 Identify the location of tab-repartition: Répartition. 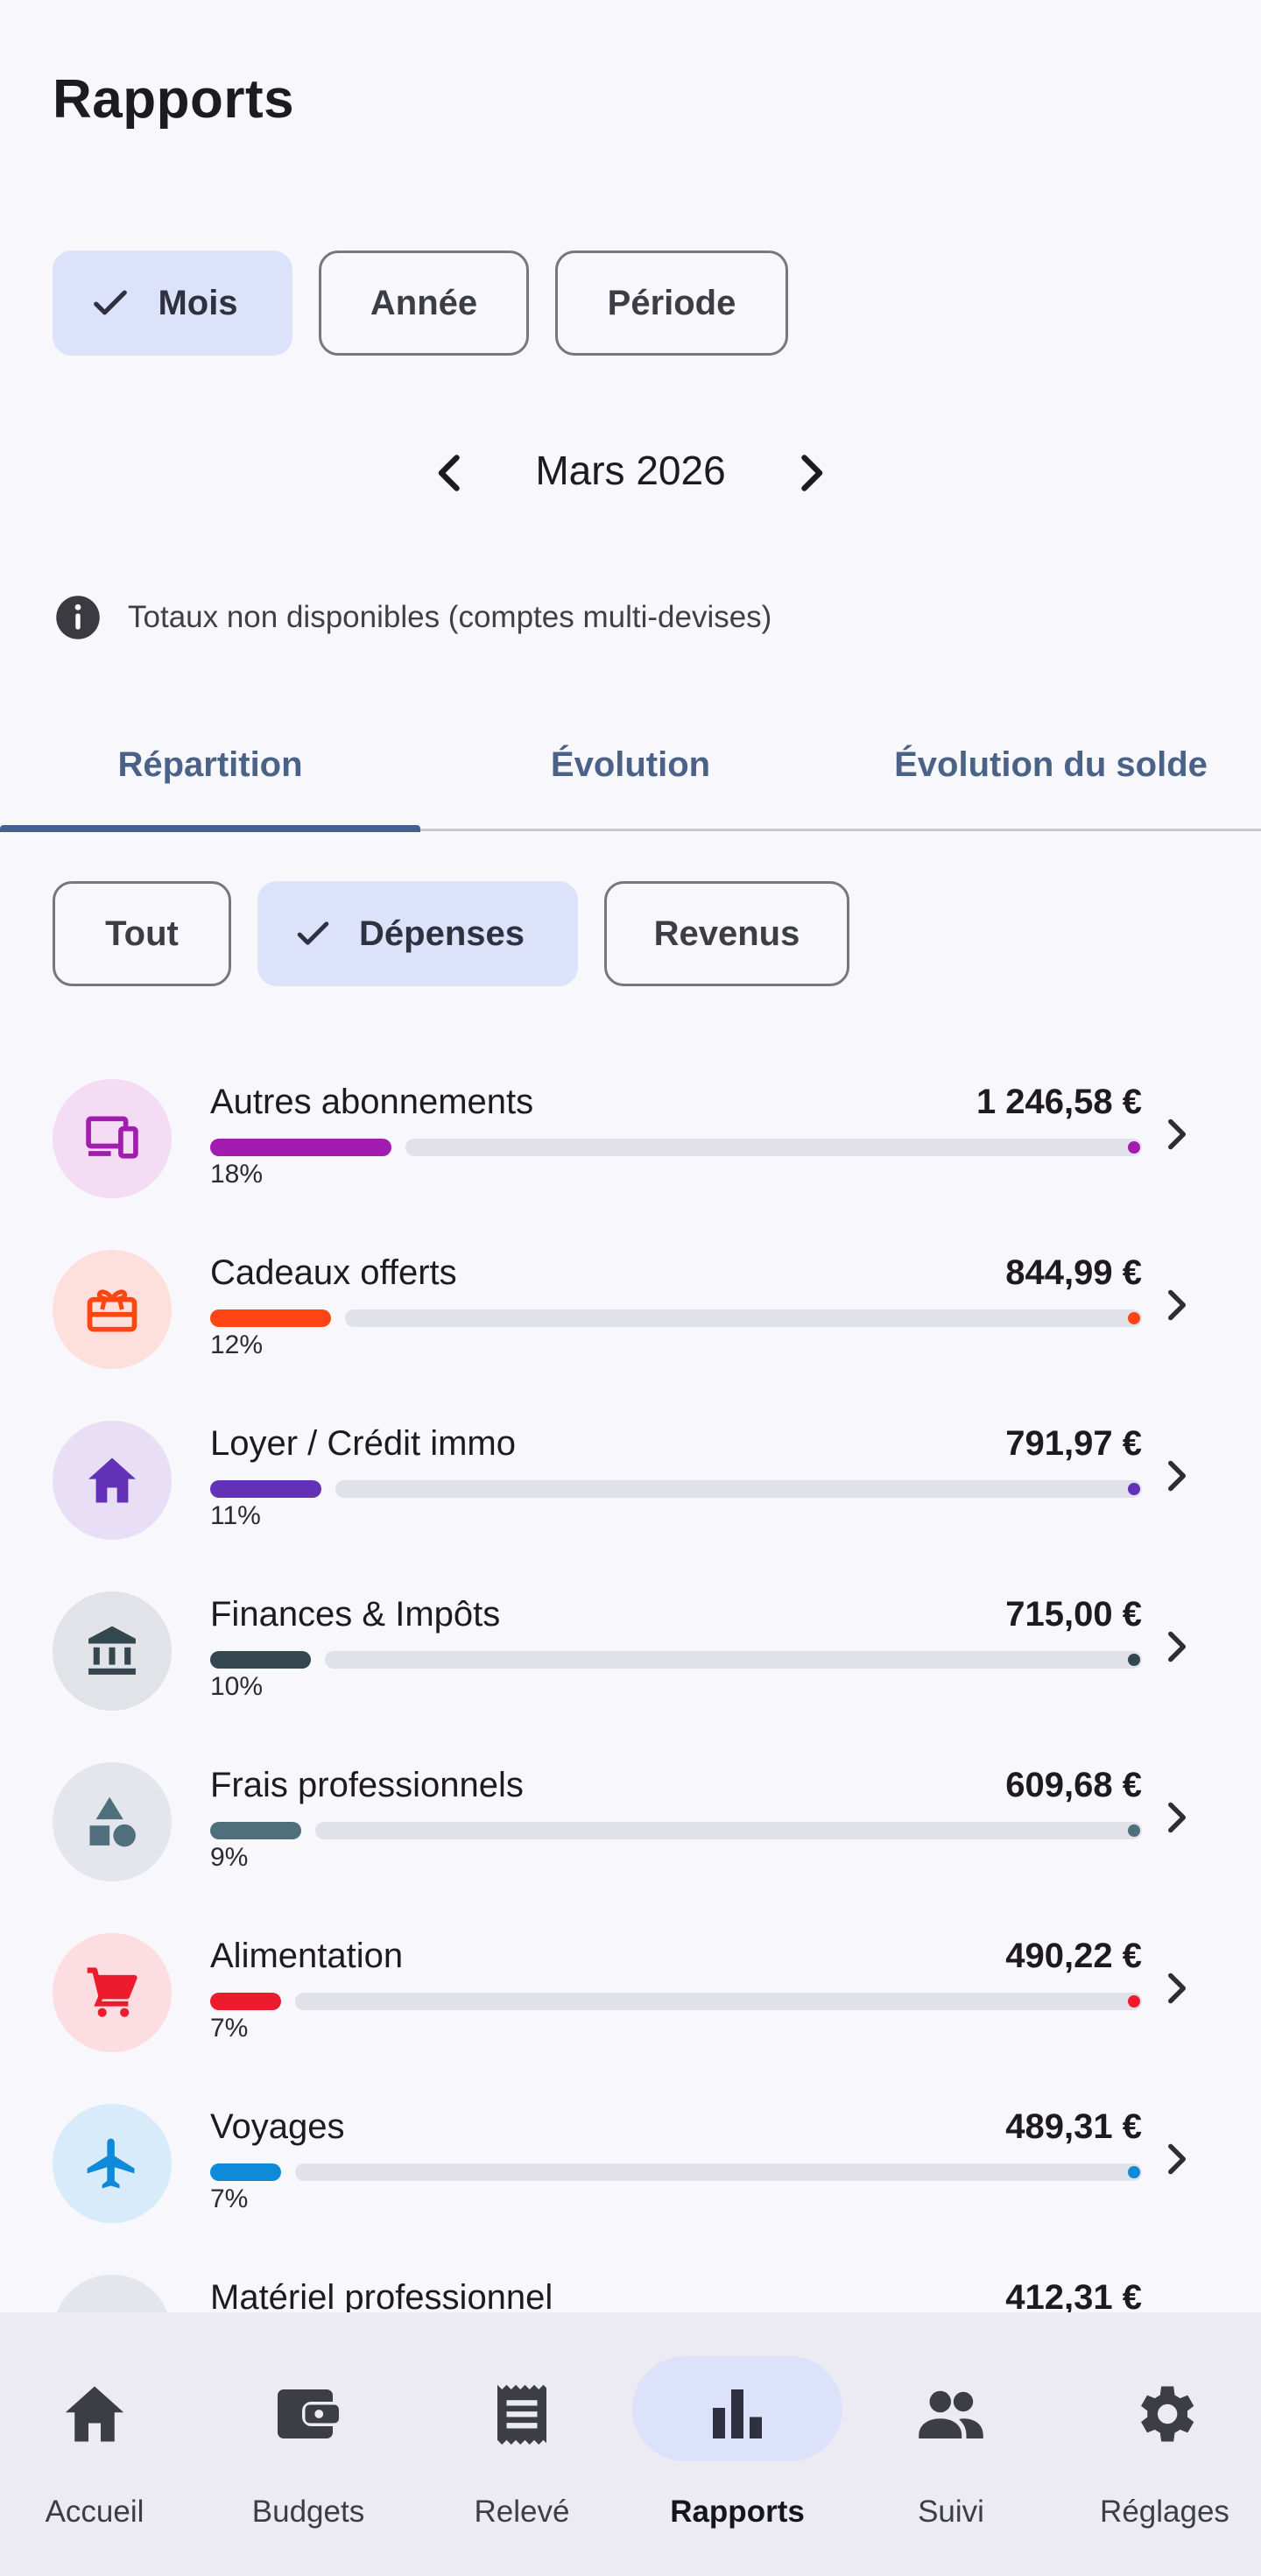
(210, 765).